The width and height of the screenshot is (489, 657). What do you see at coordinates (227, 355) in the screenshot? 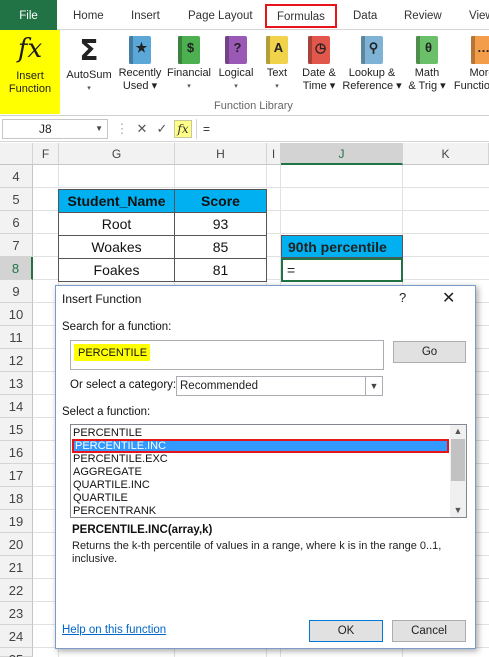
I see `search-input: PERCENTILE` at bounding box center [227, 355].